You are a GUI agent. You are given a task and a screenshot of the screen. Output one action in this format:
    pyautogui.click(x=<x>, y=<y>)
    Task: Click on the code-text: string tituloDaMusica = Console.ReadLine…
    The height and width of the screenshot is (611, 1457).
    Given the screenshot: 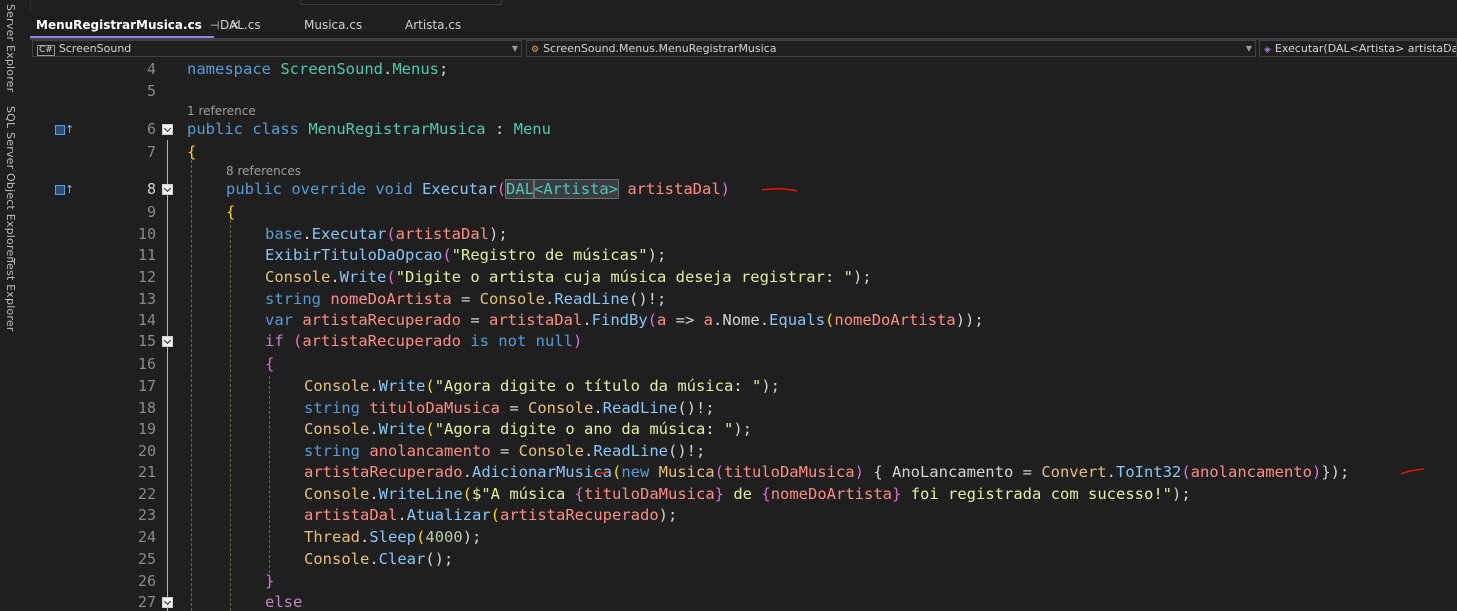 What is the action you would take?
    pyautogui.click(x=509, y=408)
    